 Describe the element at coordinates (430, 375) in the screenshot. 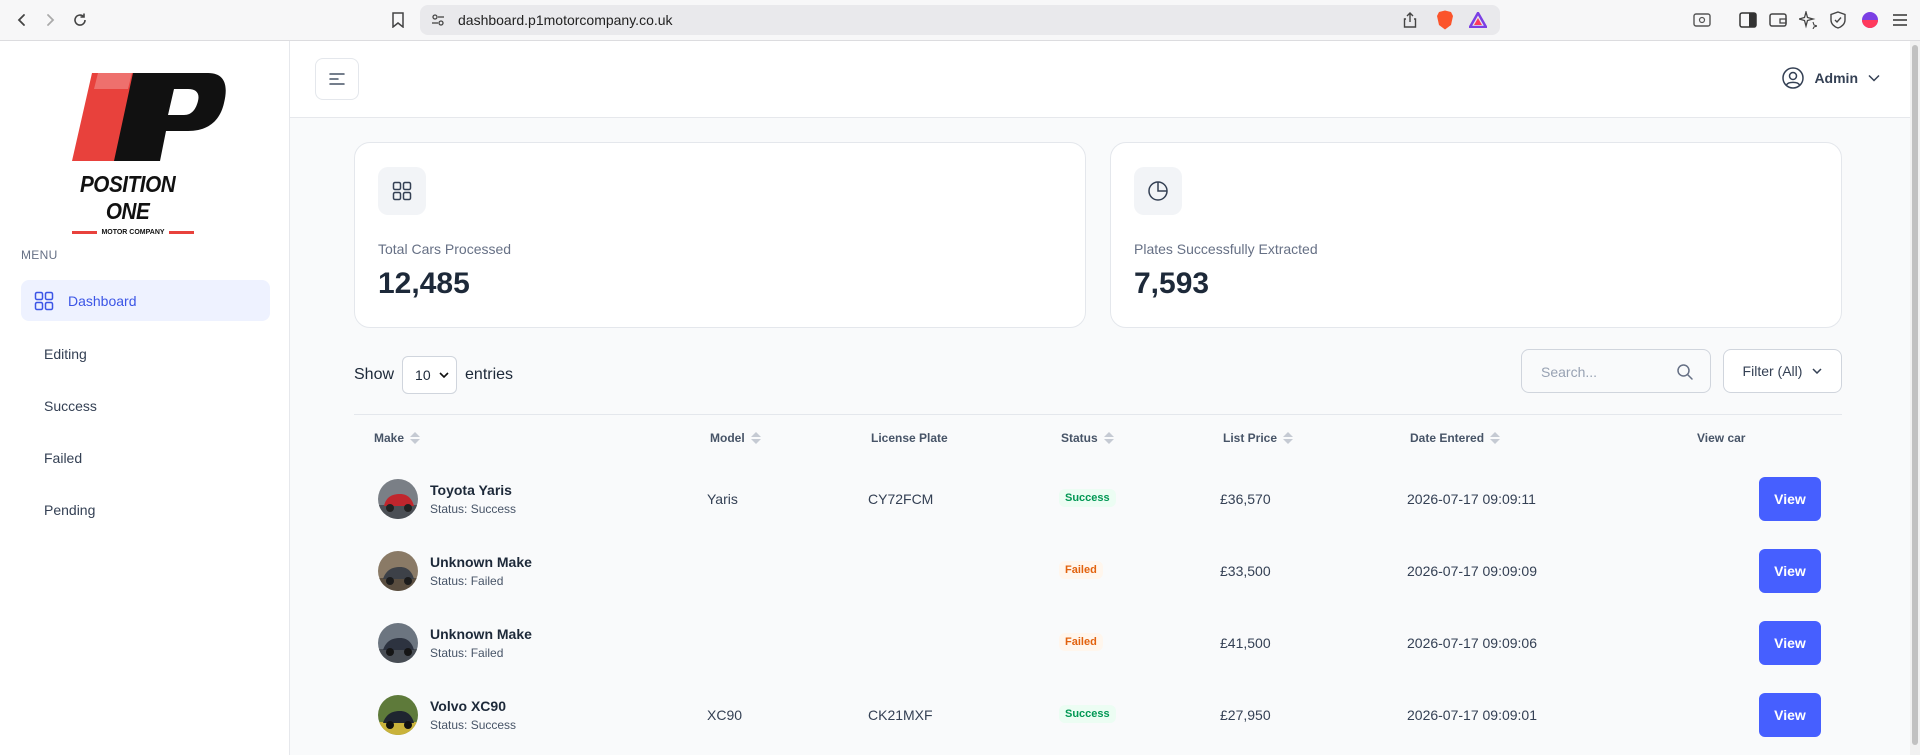

I see `entries-select: 10` at that location.